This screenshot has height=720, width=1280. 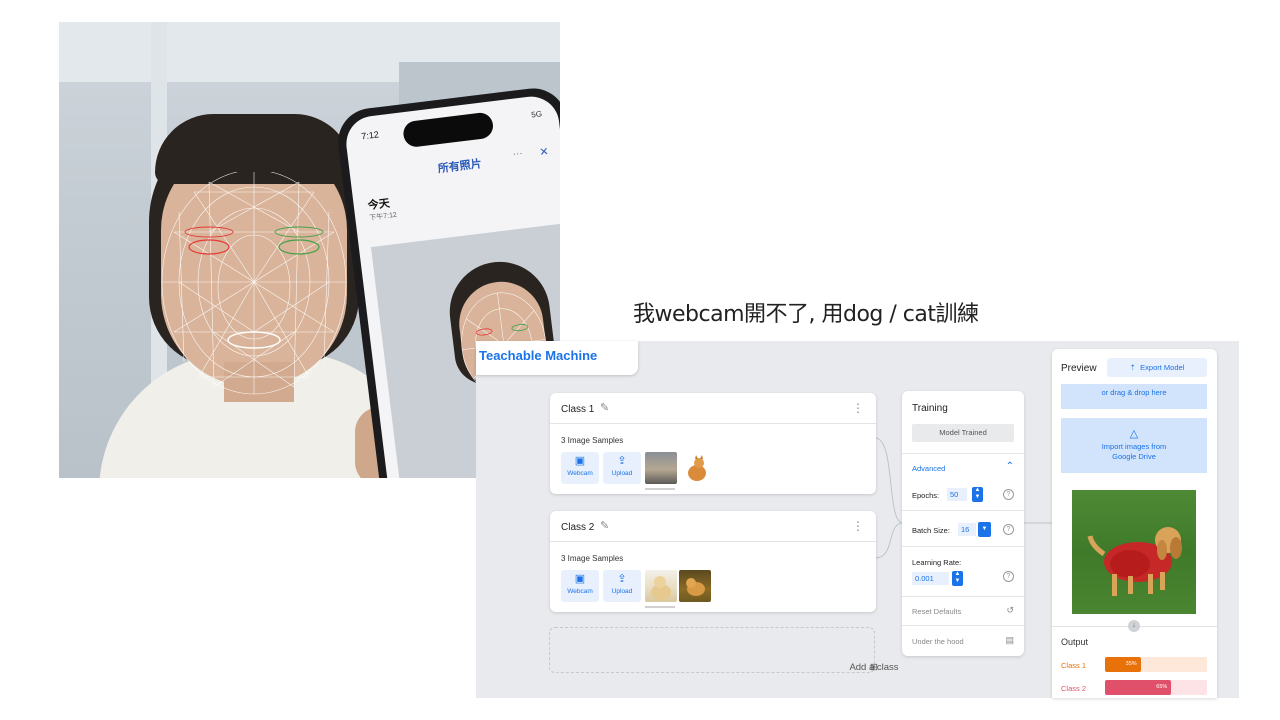 I want to click on output-bar-class-2: 65%, so click(x=1156, y=687).